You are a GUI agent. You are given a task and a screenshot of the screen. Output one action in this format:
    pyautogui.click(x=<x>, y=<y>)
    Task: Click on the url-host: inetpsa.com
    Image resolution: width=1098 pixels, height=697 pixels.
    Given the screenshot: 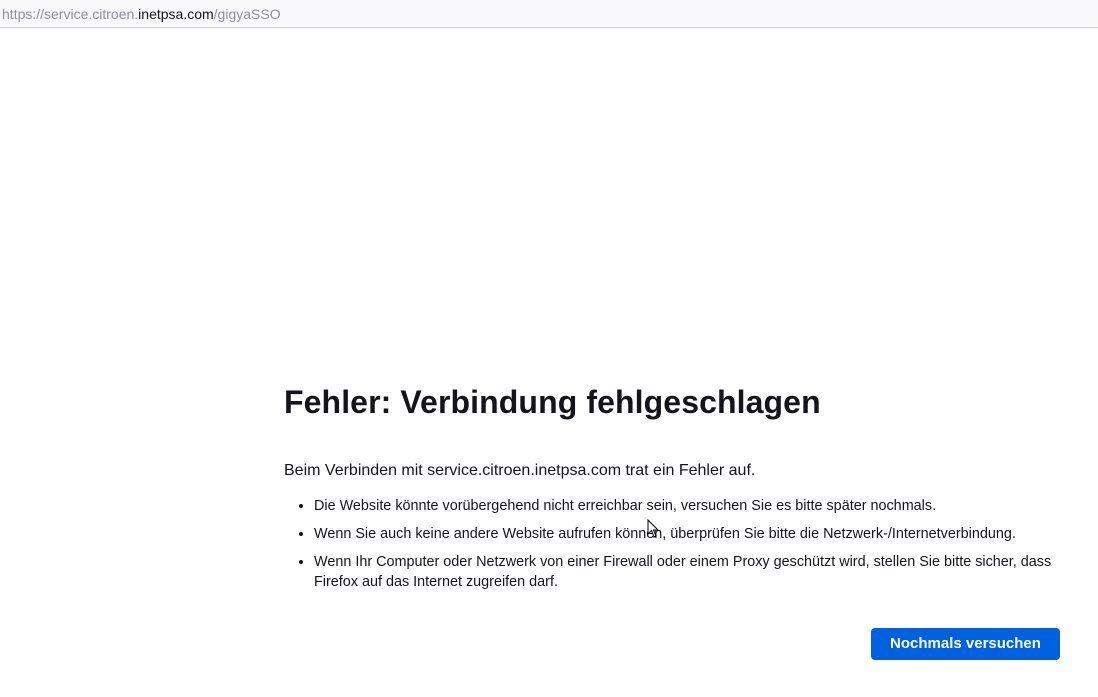 What is the action you would take?
    pyautogui.click(x=176, y=14)
    